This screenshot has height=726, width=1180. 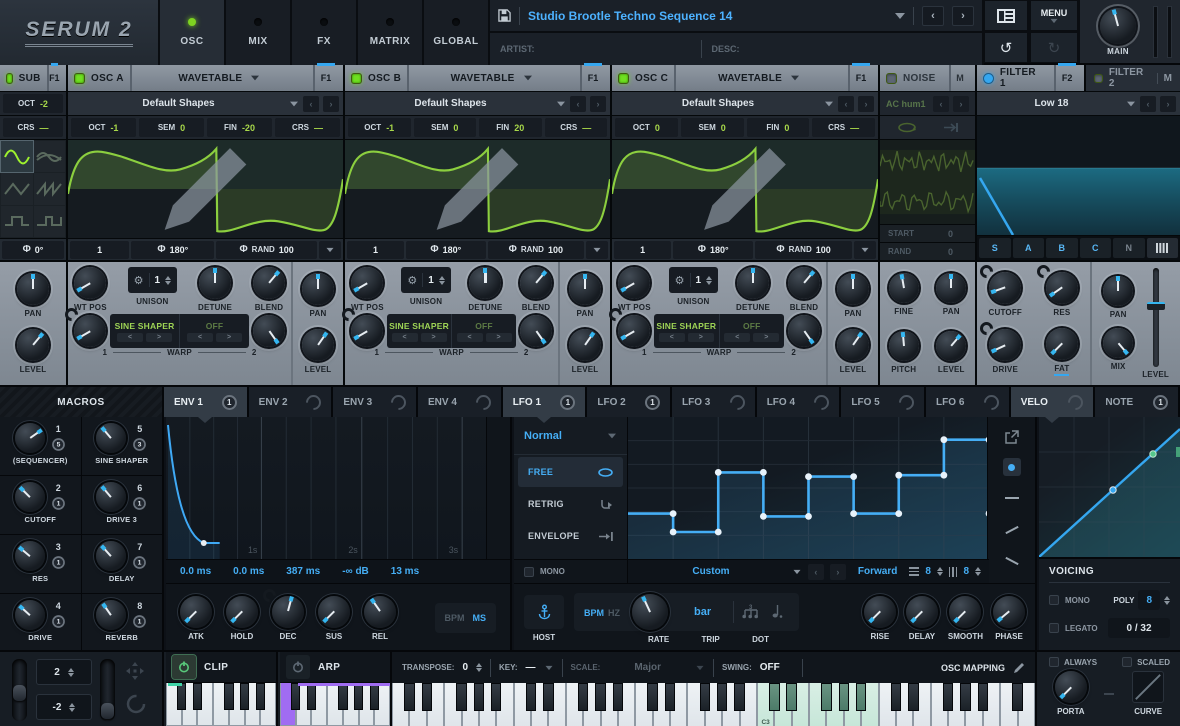 What do you see at coordinates (1070, 687) in the screenshot?
I see `porta-knob` at bounding box center [1070, 687].